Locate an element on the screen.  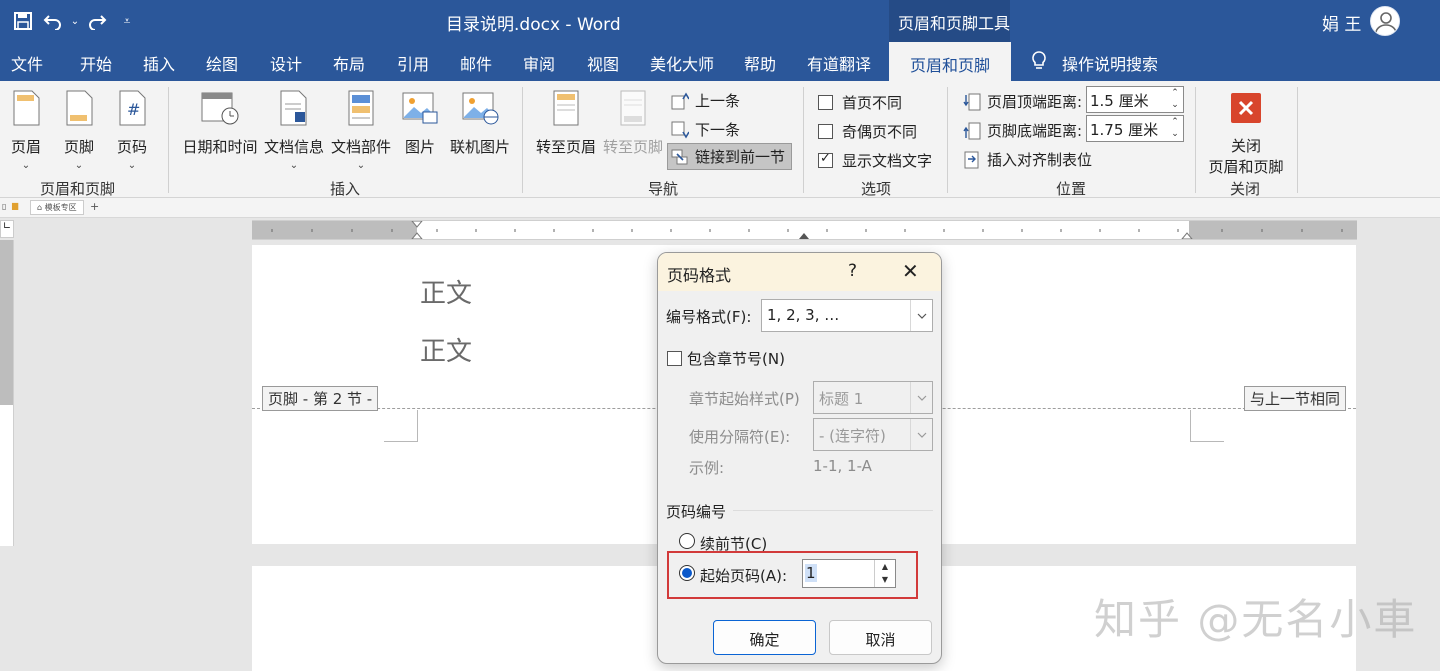
tab-design: 设计 is located at coordinates (286, 63).